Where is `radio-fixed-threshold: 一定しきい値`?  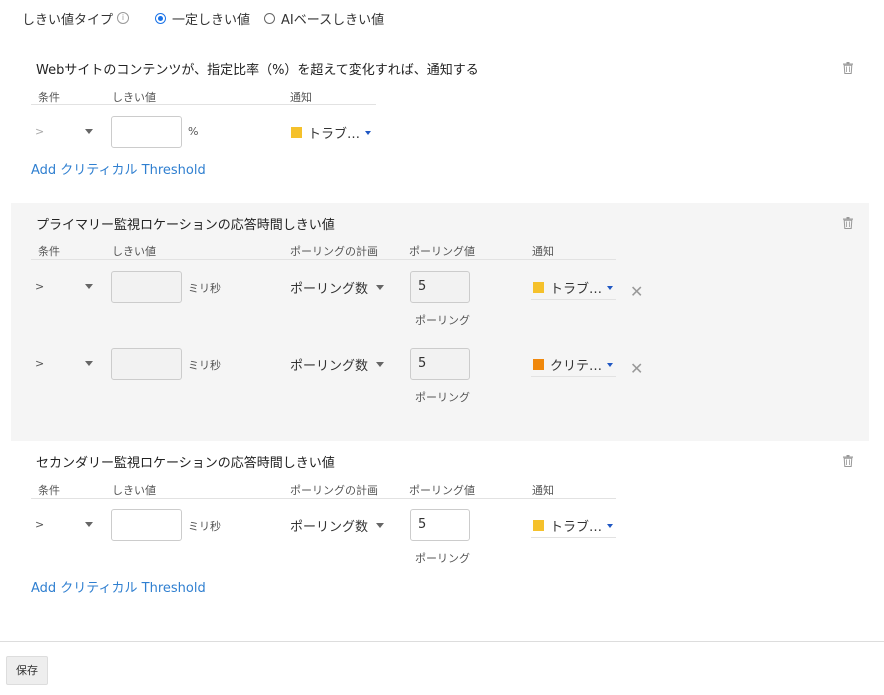
radio-fixed-threshold: 一定しきい値 is located at coordinates (202, 18).